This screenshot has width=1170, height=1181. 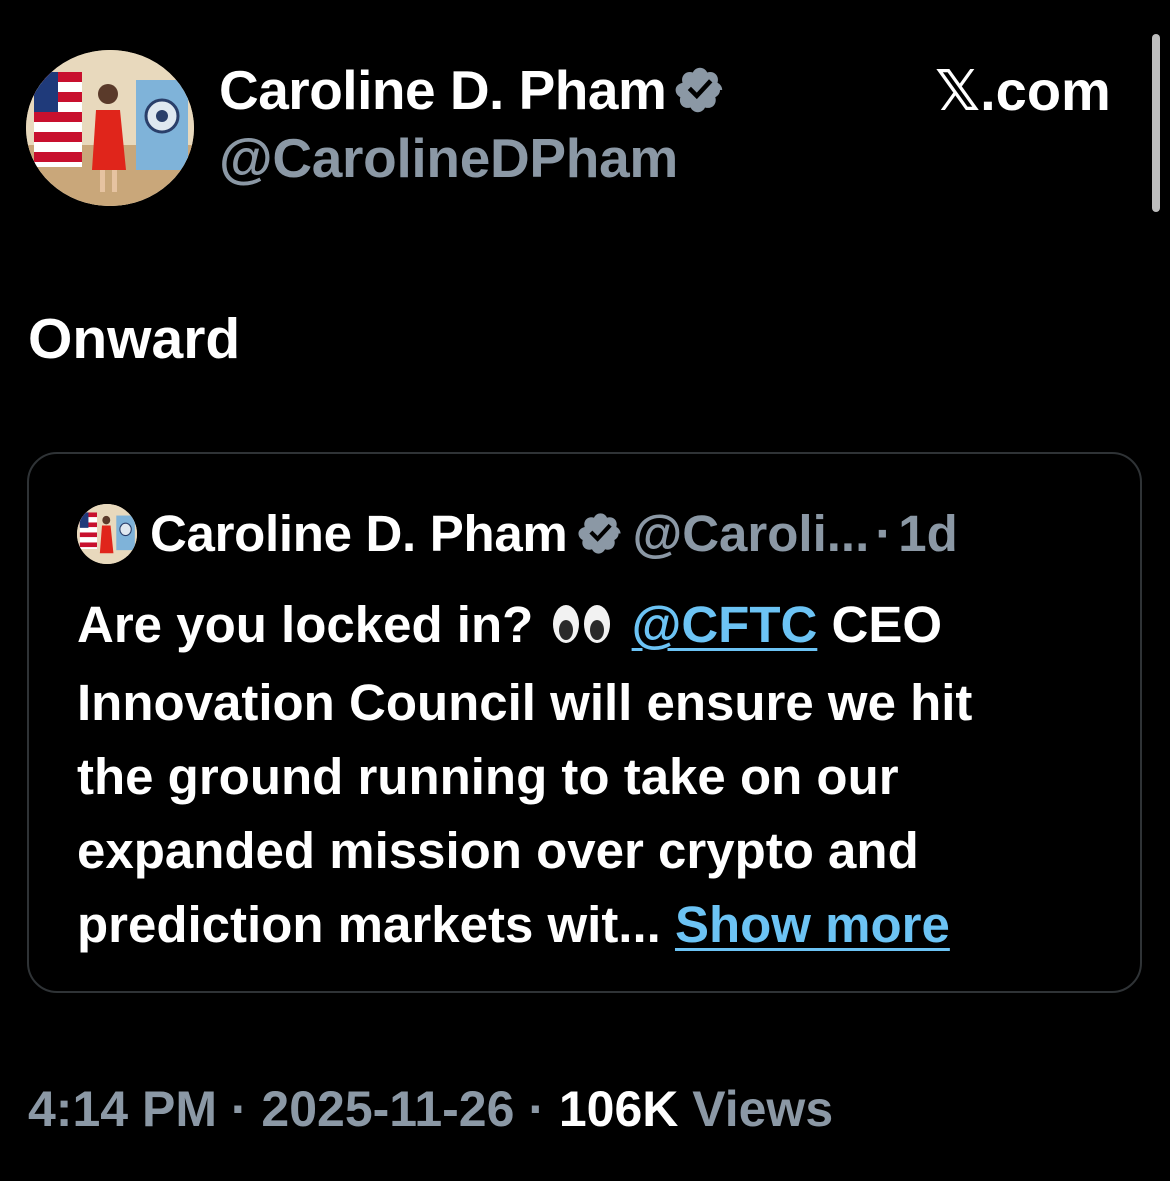 I want to click on x-com-label: 𝕏.com, so click(x=1023, y=90).